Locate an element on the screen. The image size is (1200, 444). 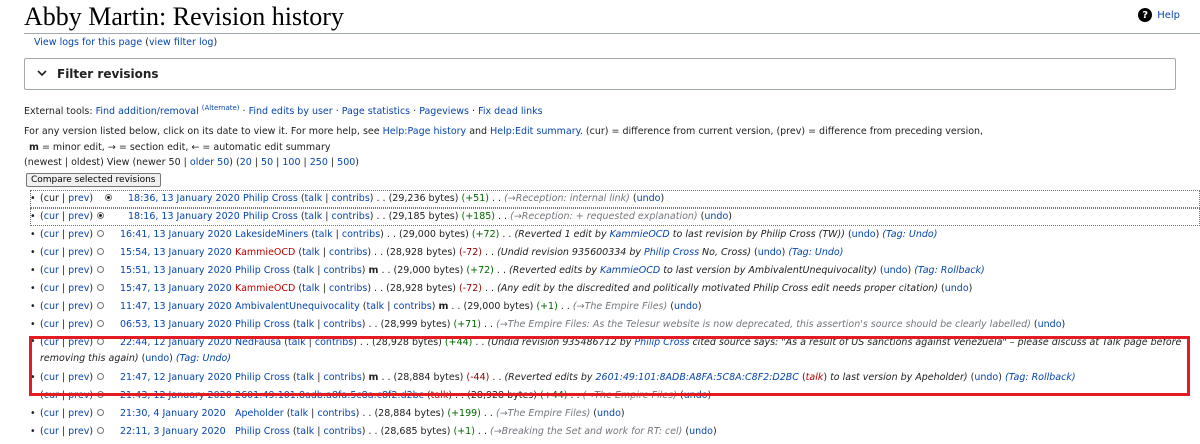
revision-date-link: 18:16, 13 January 2020 is located at coordinates (184, 217).